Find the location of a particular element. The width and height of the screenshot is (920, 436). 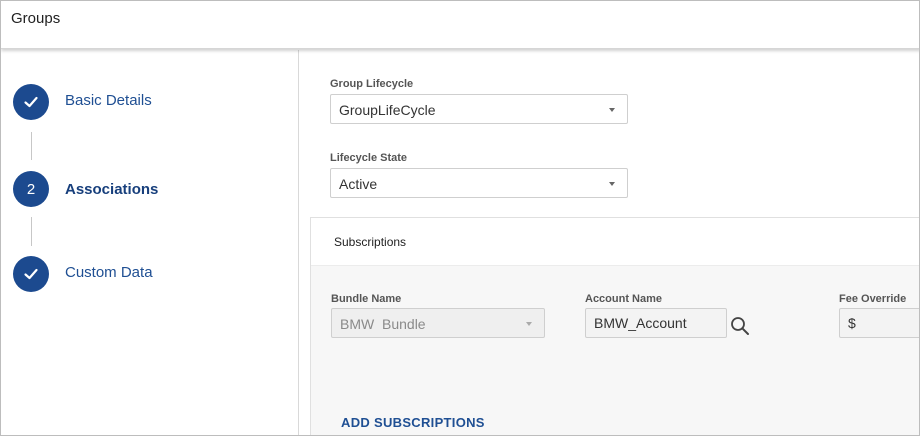

account-name-label: Account Name is located at coordinates (624, 299).